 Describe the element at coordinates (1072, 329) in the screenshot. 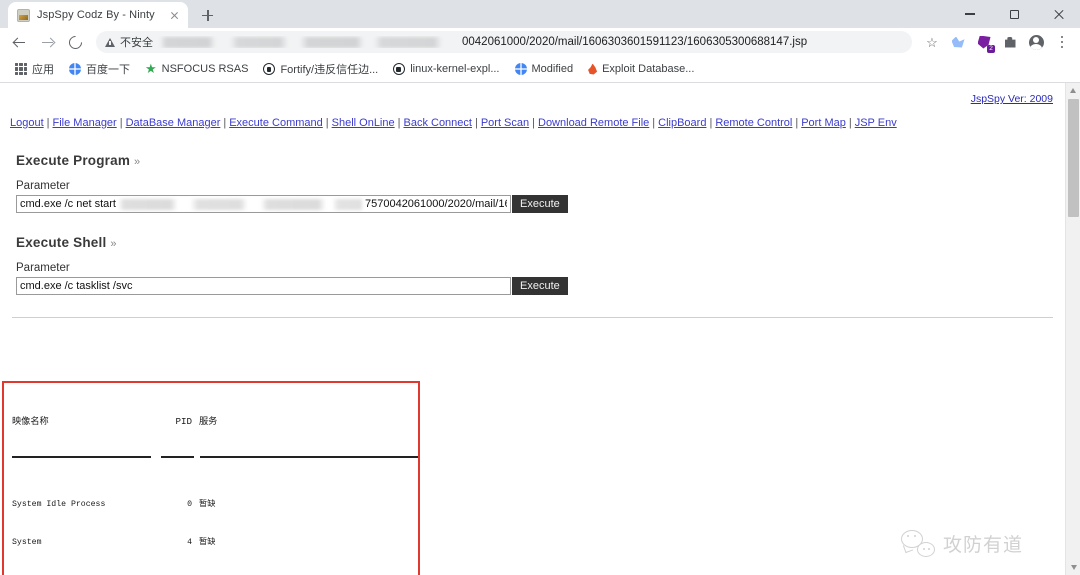

I see `page-scrollbar` at that location.